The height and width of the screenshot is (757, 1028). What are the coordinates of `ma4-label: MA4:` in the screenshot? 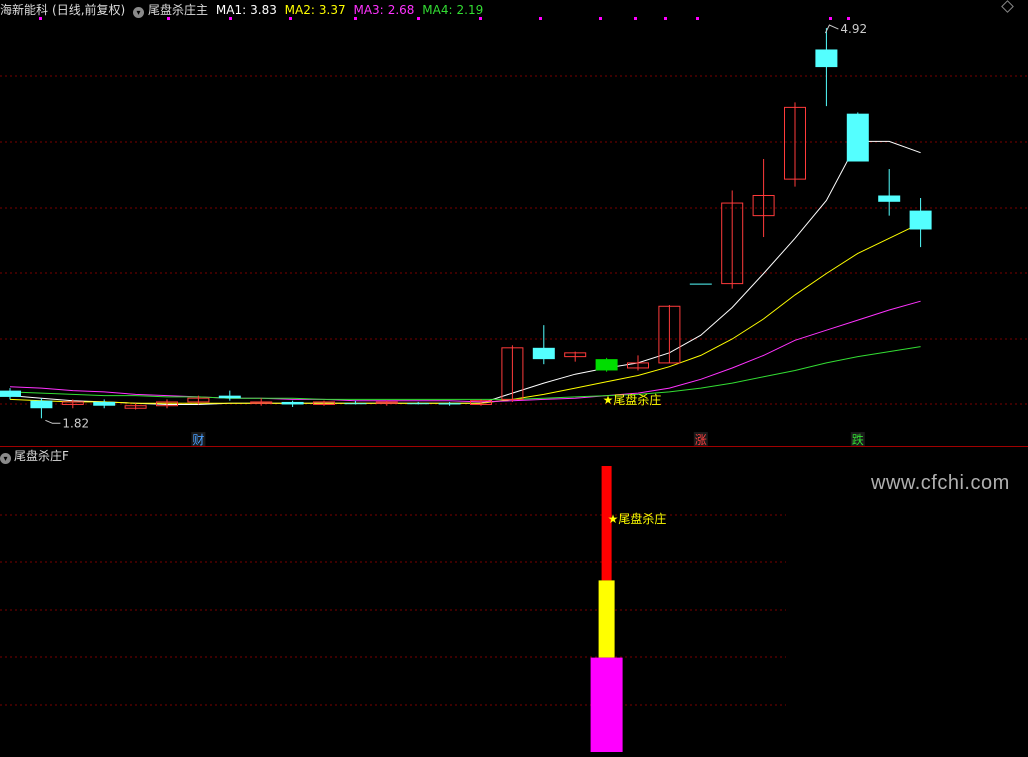 It's located at (437, 10).